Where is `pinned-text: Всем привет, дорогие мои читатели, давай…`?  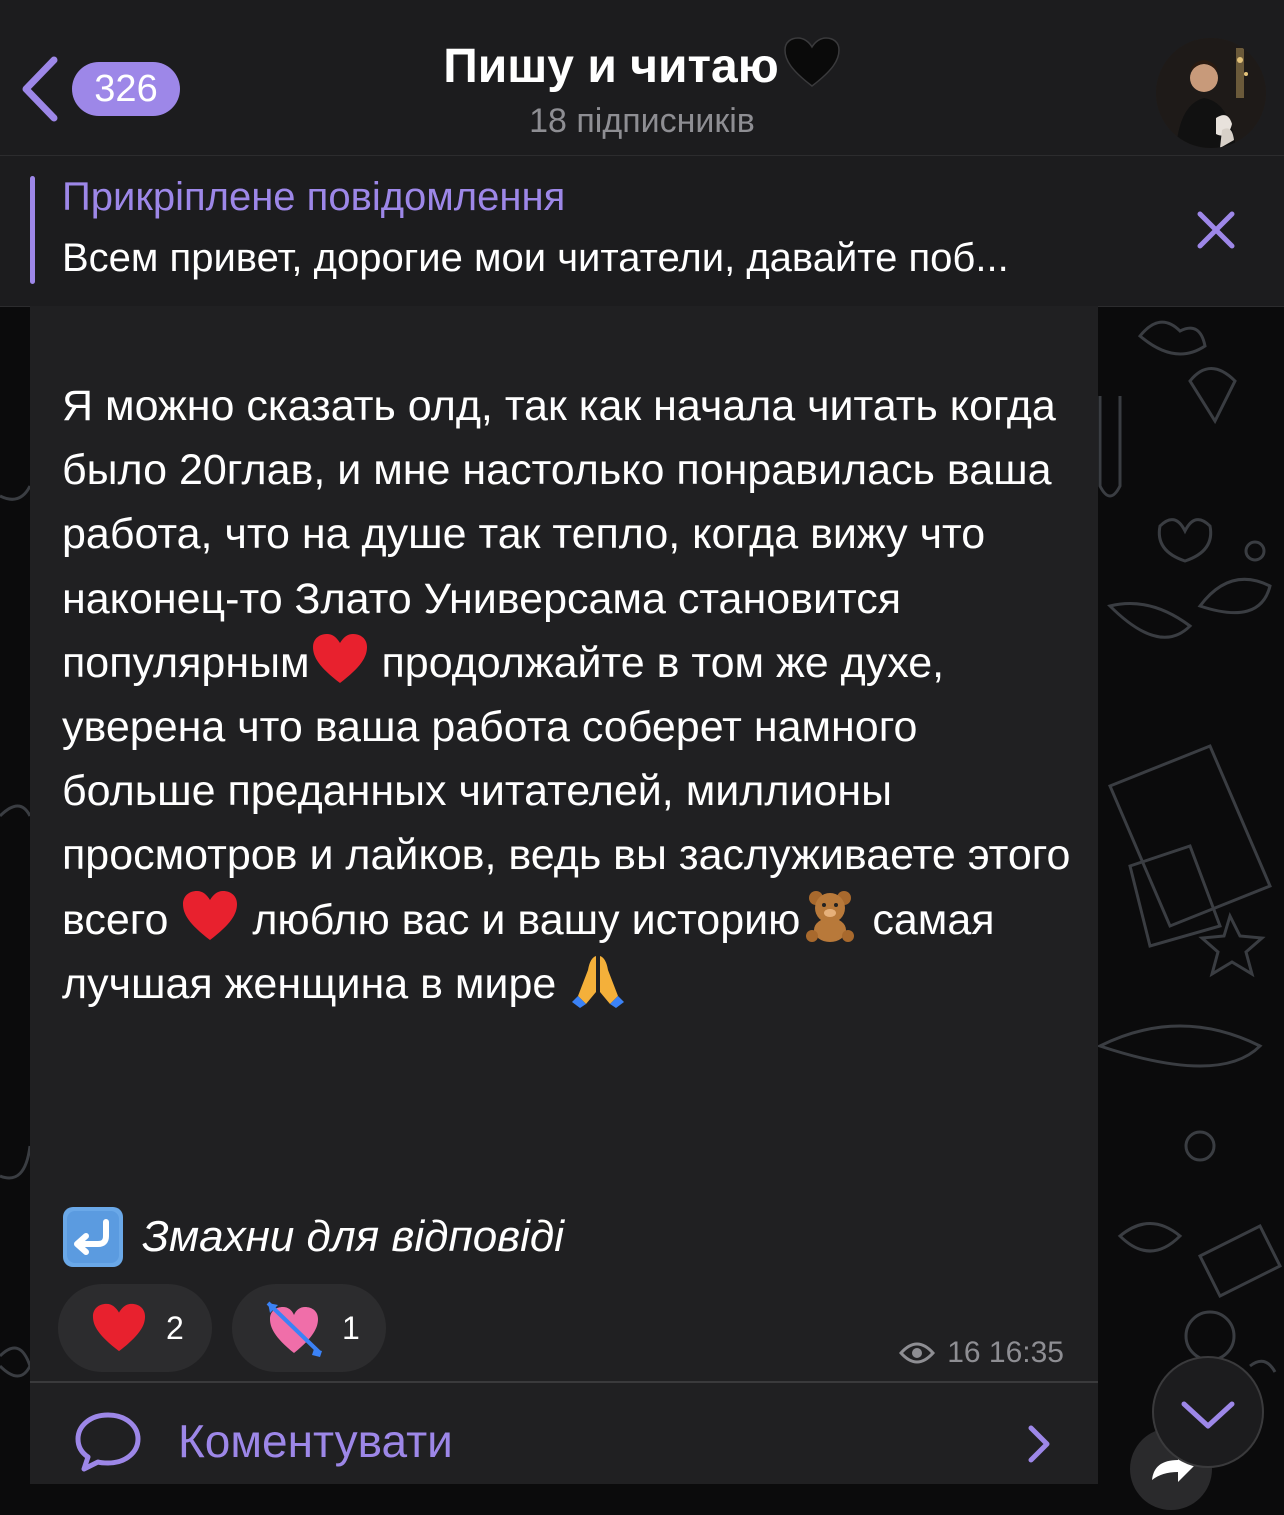 pinned-text: Всем привет, дорогие мои читатели, давай… is located at coordinates (535, 258).